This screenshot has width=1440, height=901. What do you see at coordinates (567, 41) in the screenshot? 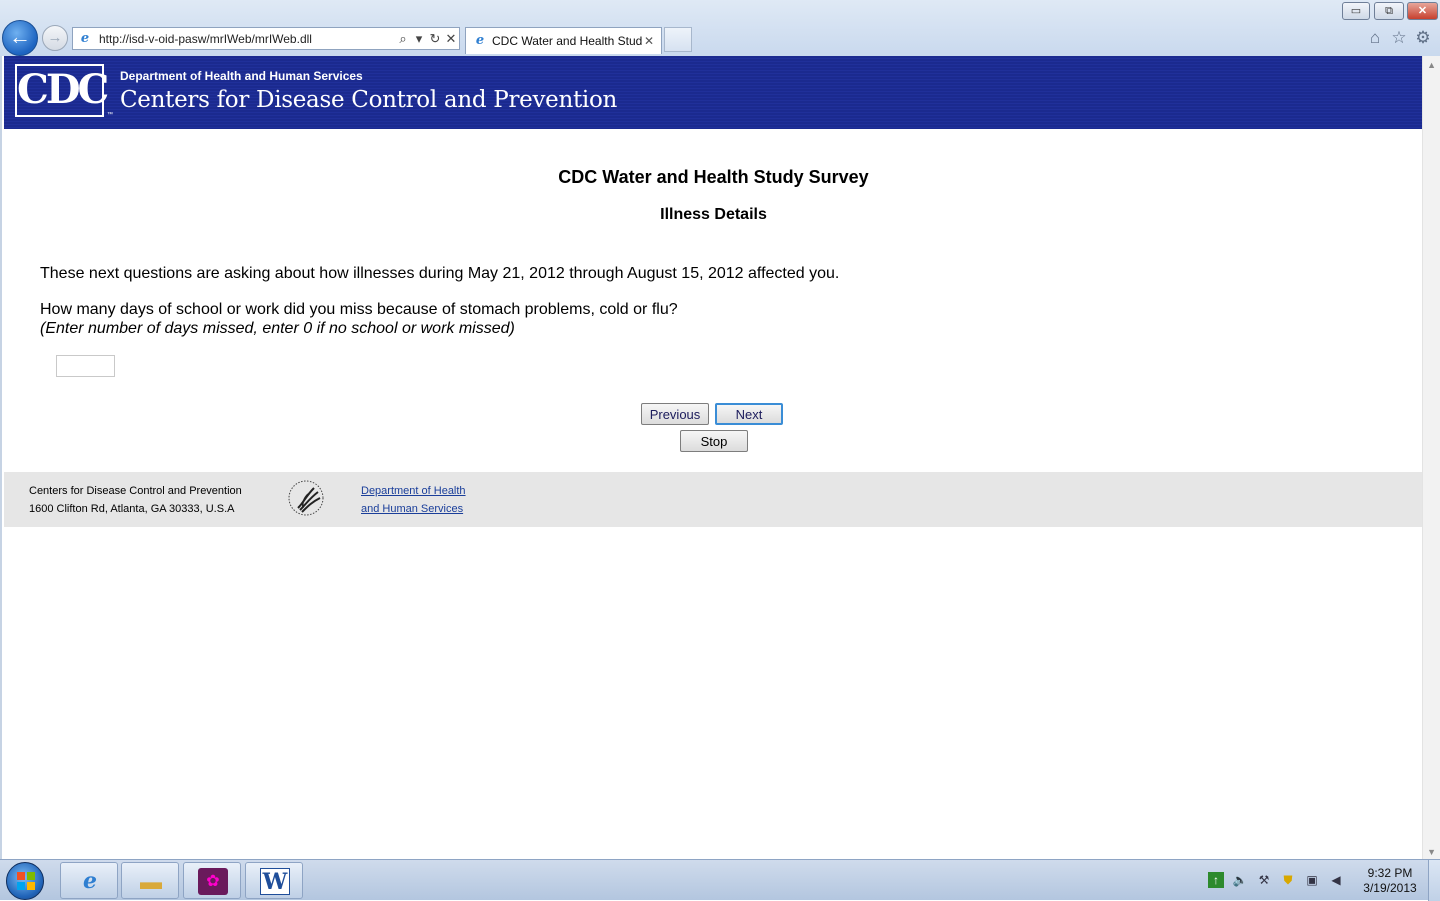
I see `tab-title: CDC Water and Health Study` at bounding box center [567, 41].